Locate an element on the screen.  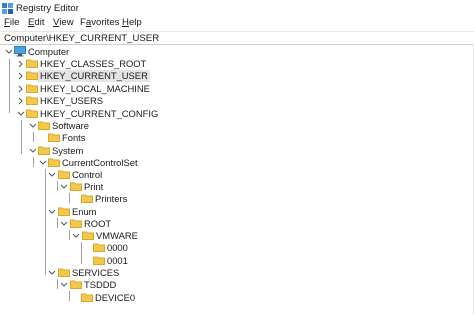
menu-bar: File Edit View Favorites Help is located at coordinates (237, 23).